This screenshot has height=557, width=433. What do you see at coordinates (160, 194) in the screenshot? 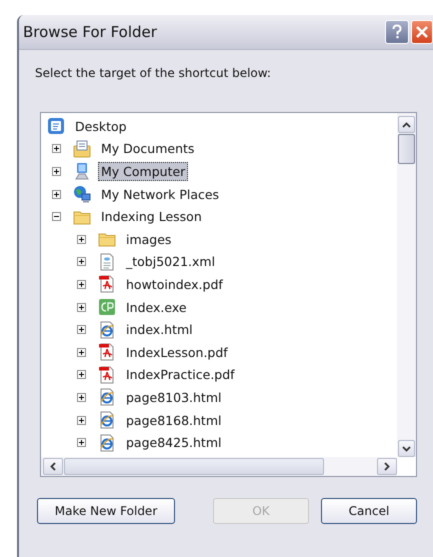
I see `tree-item: My Network Places` at bounding box center [160, 194].